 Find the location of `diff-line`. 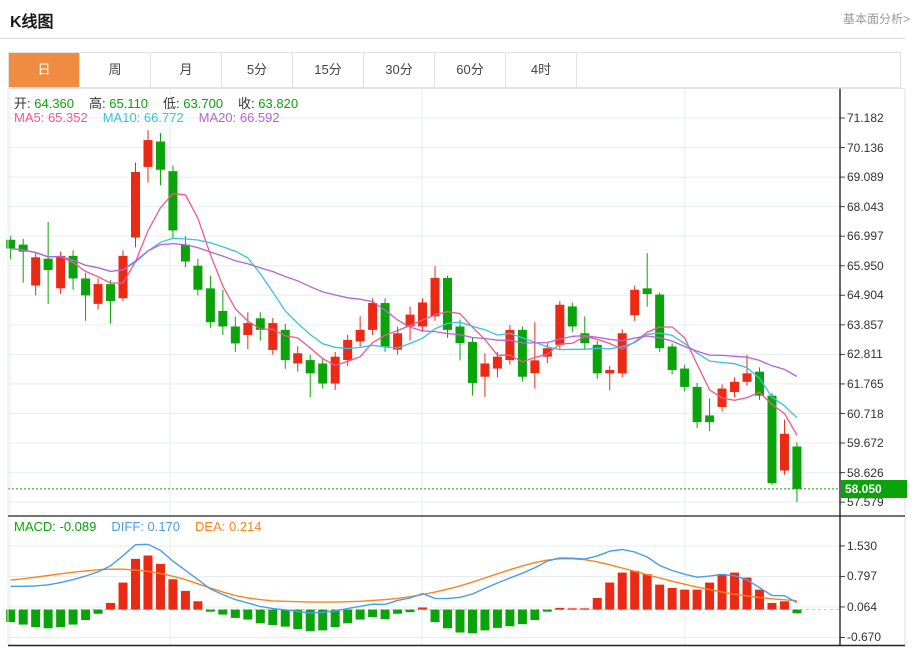

diff-line is located at coordinates (404, 578).